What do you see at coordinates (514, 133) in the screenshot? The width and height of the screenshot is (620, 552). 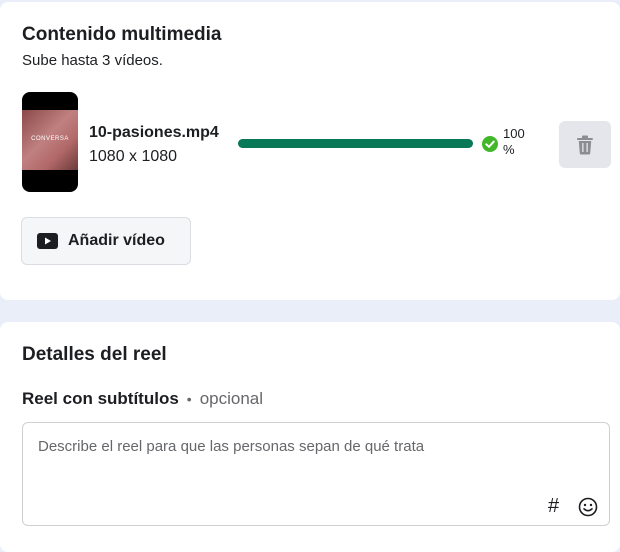 I see `upload-progress-value: 100` at bounding box center [514, 133].